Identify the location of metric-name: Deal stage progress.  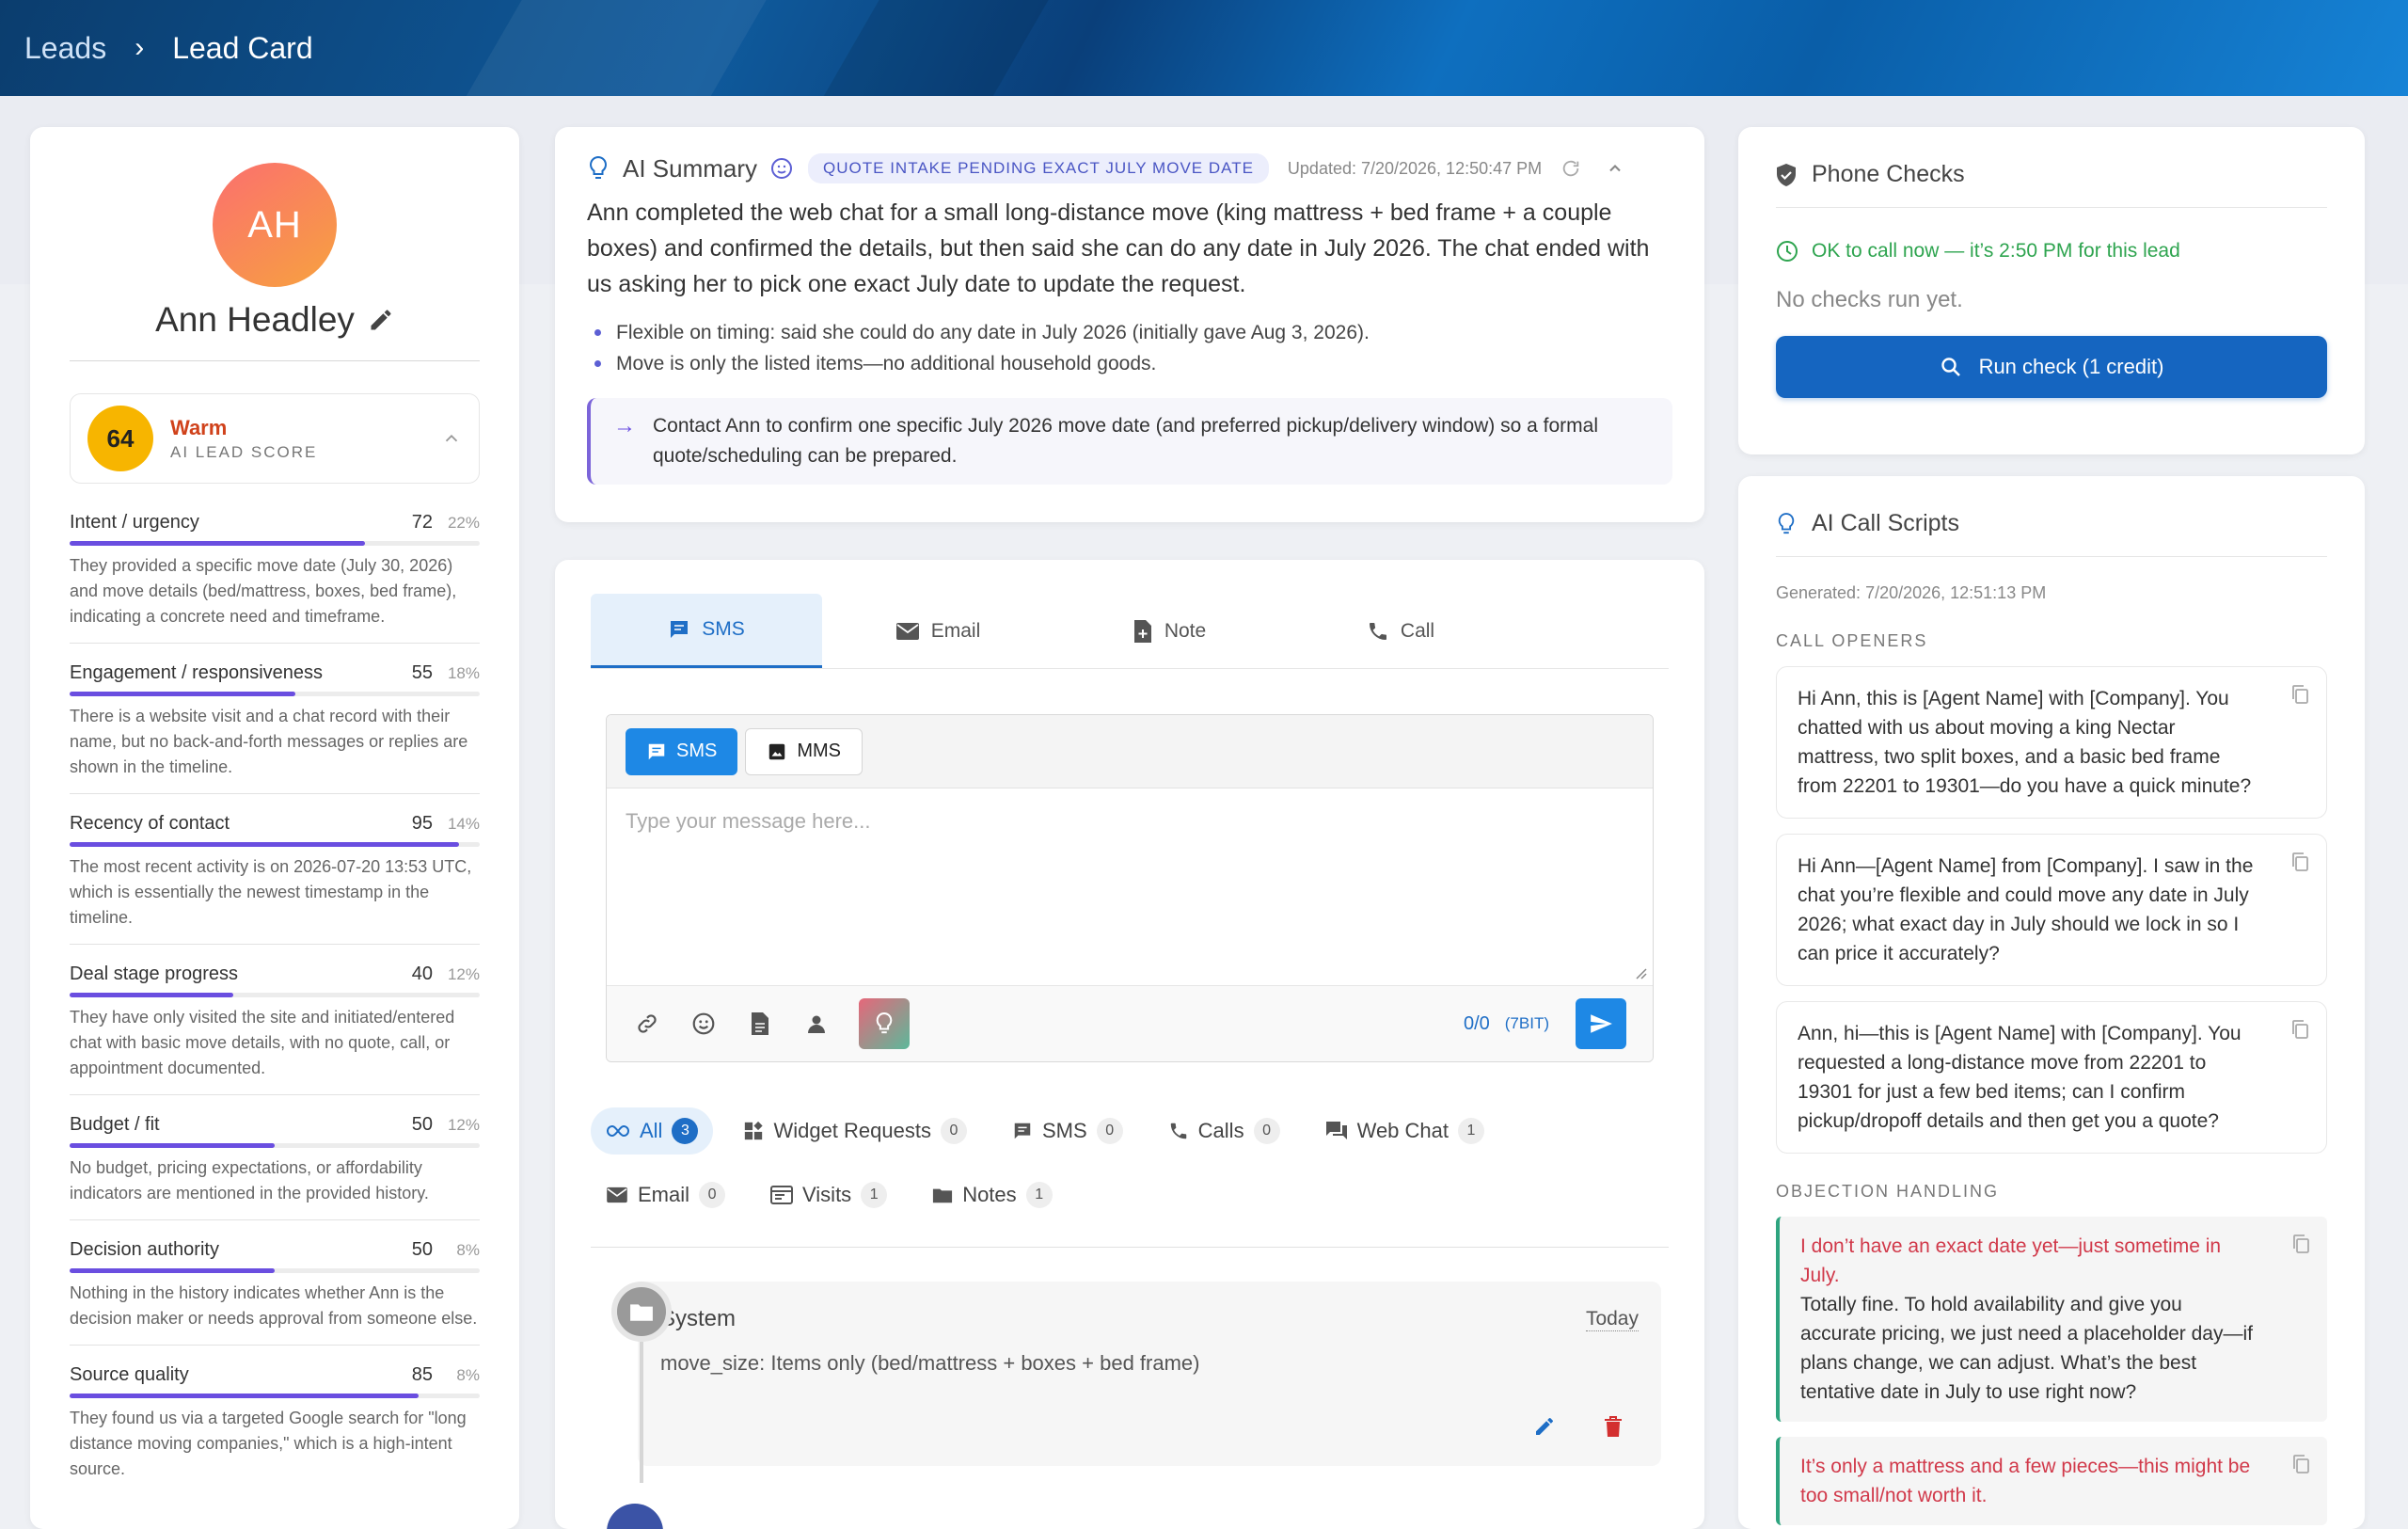
(154, 974).